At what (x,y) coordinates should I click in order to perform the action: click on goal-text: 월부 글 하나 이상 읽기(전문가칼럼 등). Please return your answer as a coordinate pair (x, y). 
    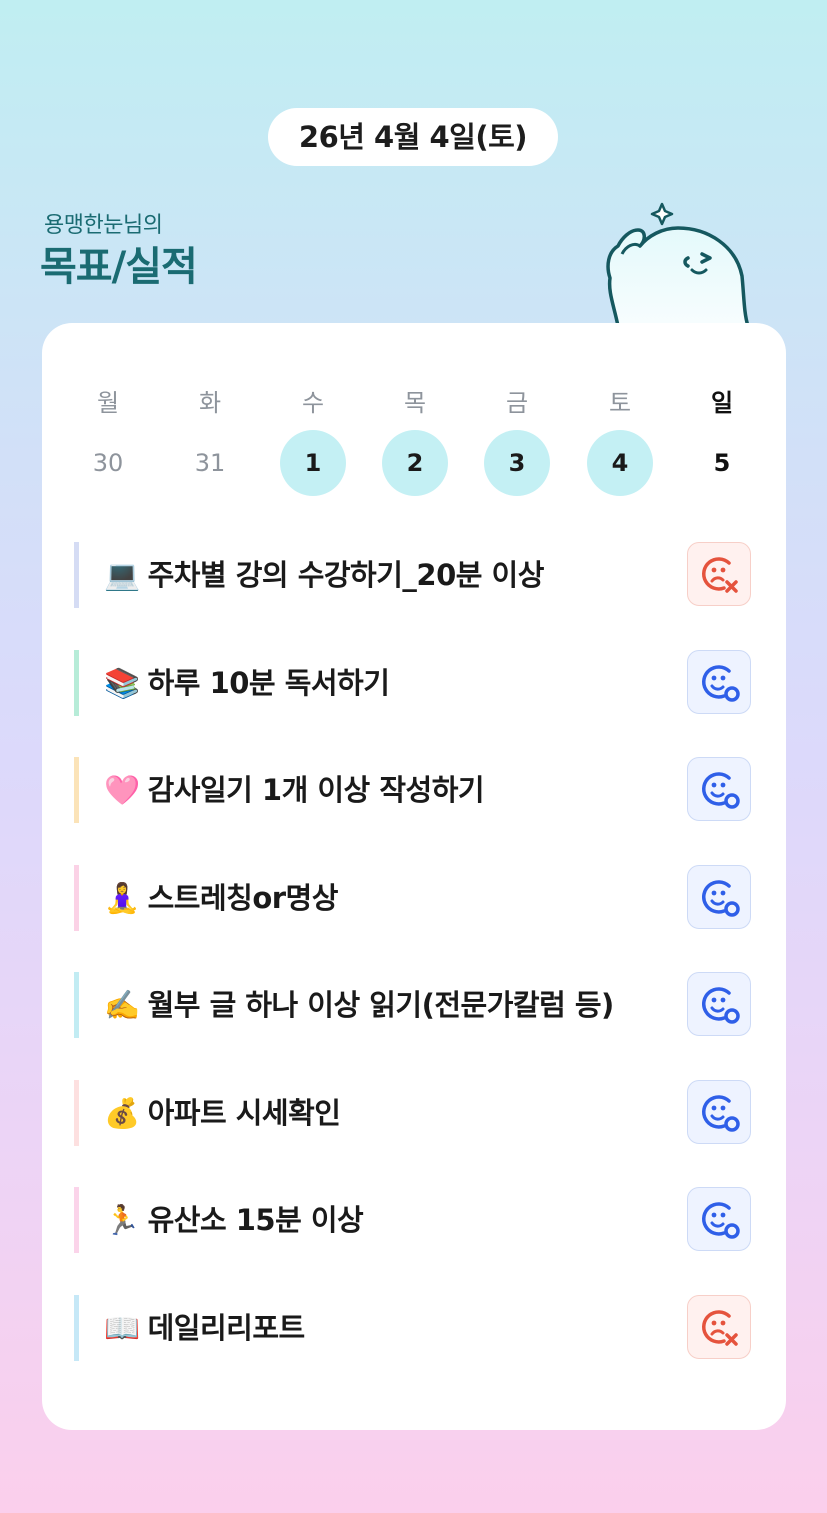
    Looking at the image, I should click on (381, 1005).